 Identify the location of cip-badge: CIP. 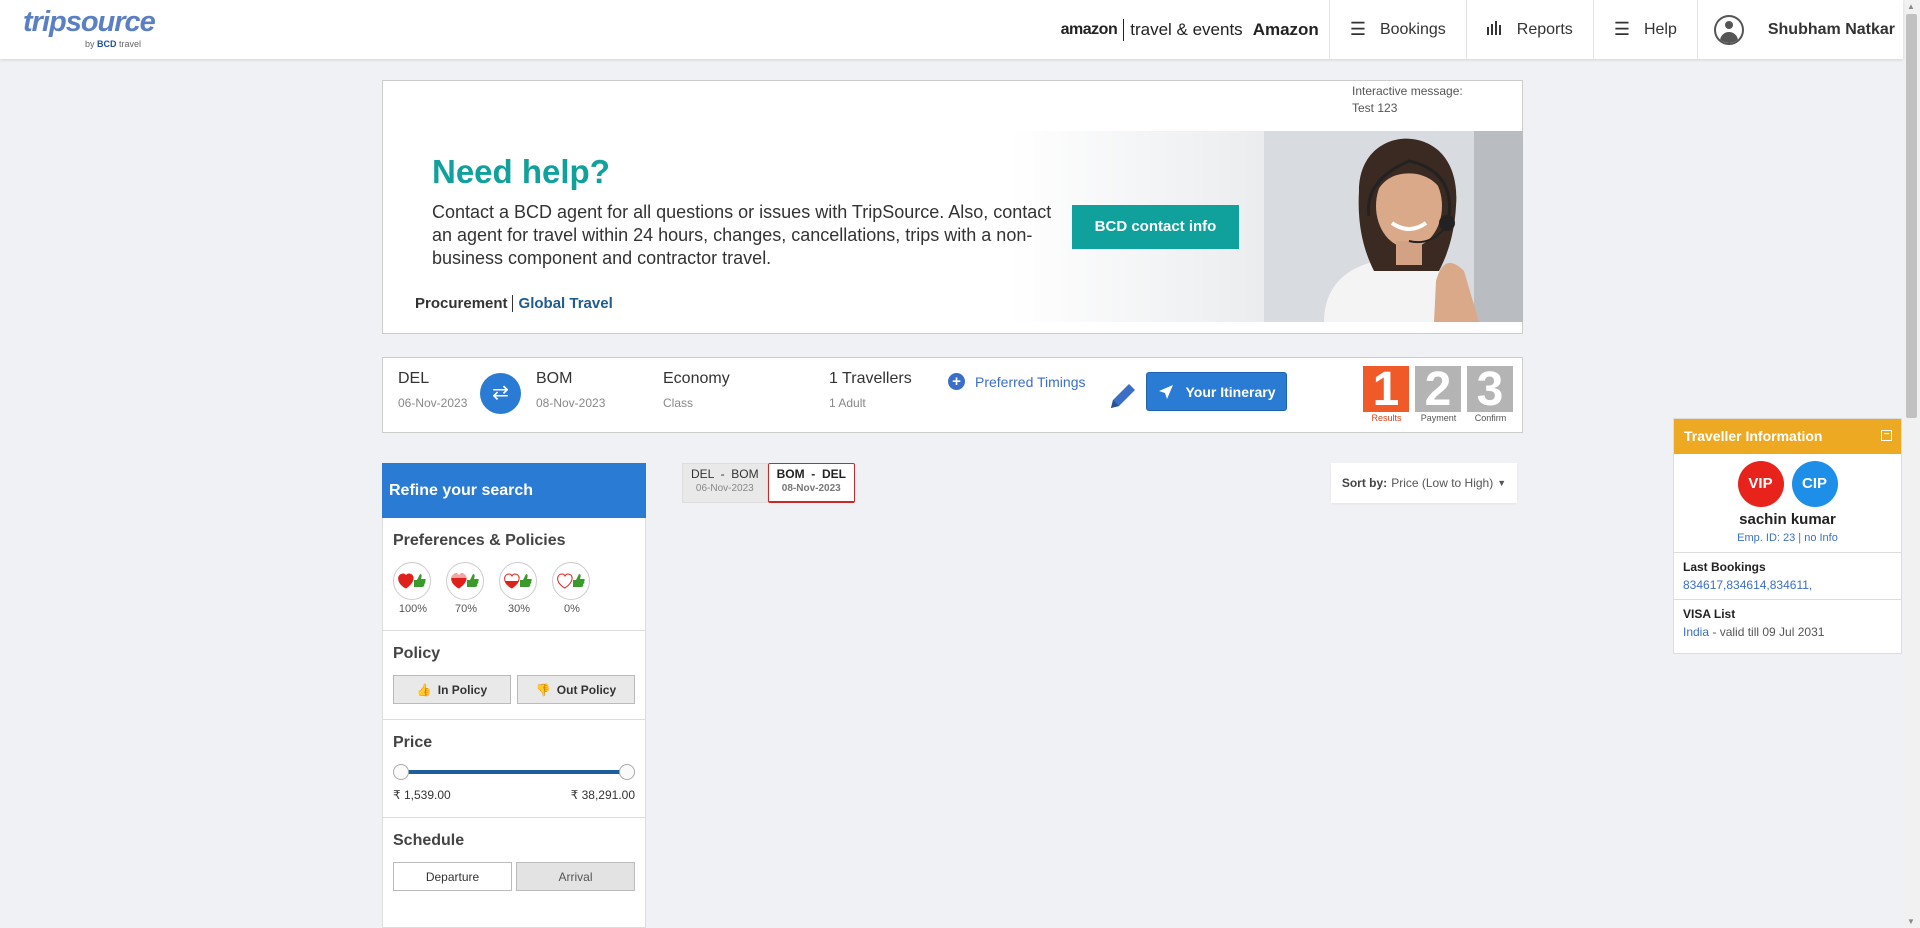
(1814, 484).